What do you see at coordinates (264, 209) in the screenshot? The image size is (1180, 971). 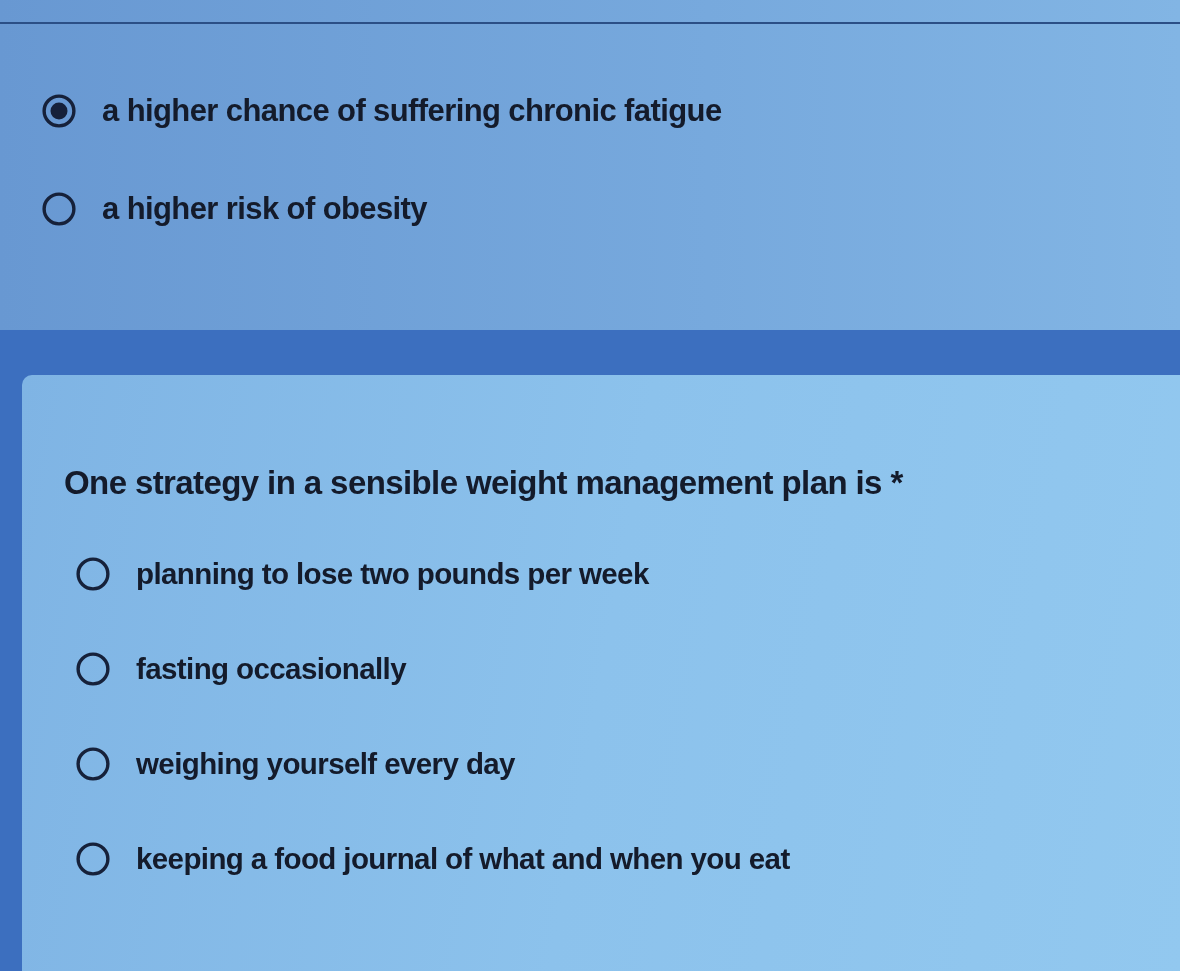 I see `option-label: a higher risk of obesity` at bounding box center [264, 209].